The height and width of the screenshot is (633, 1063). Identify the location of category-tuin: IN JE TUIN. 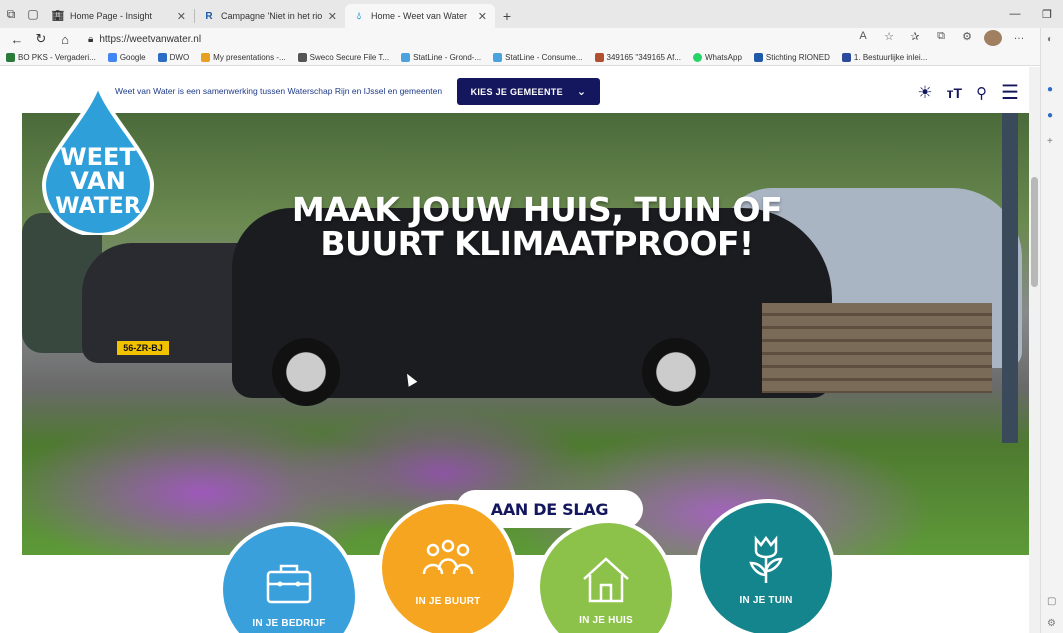
(766, 568).